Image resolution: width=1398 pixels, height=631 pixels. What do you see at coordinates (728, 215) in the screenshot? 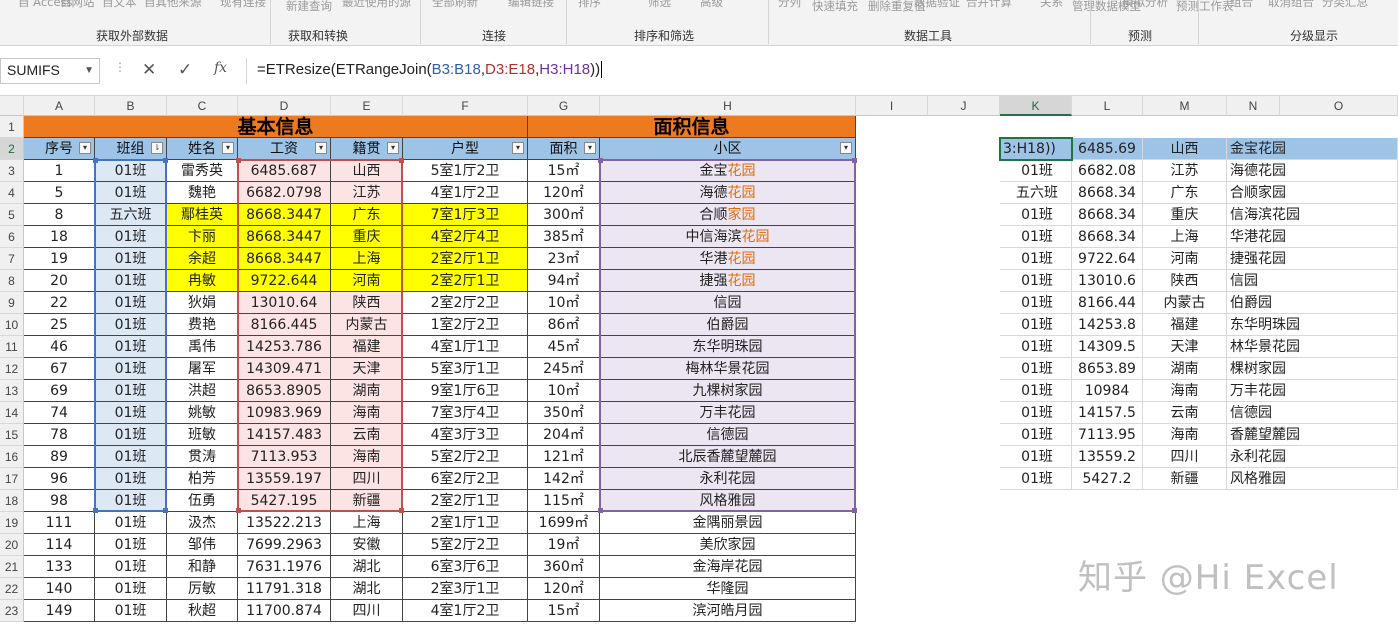
I see `cell-community: 合顺家园` at bounding box center [728, 215].